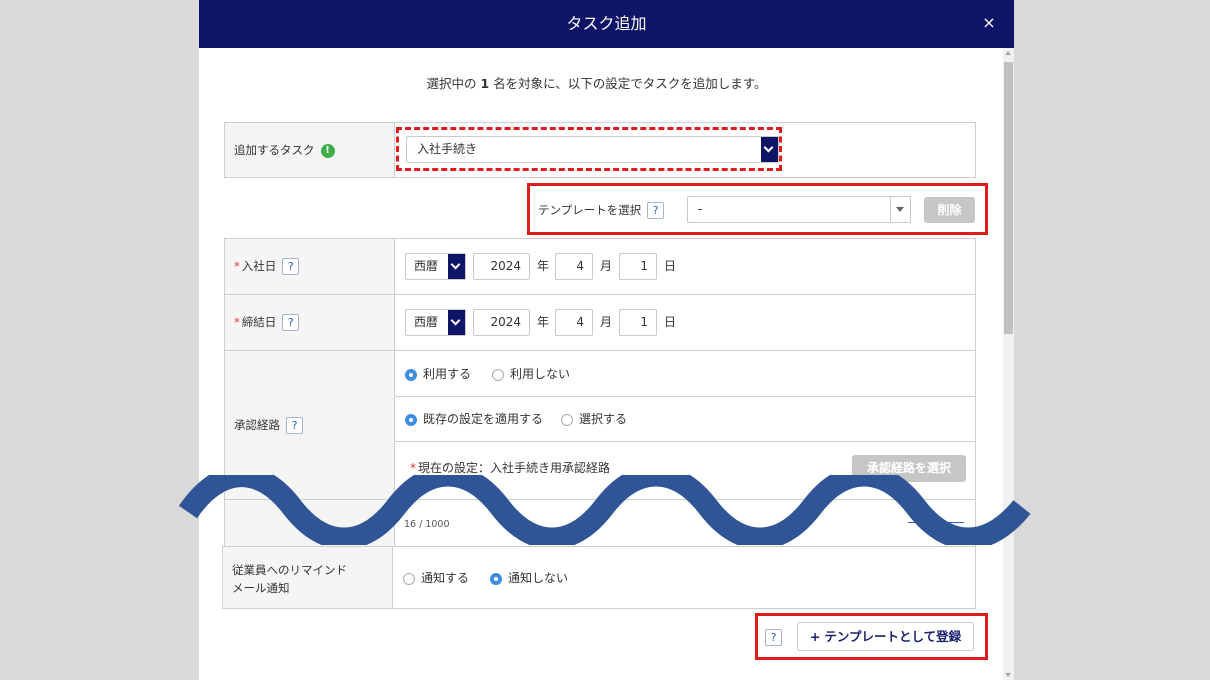  What do you see at coordinates (257, 425) in the screenshot?
I see `approval-label: 承認経路` at bounding box center [257, 425].